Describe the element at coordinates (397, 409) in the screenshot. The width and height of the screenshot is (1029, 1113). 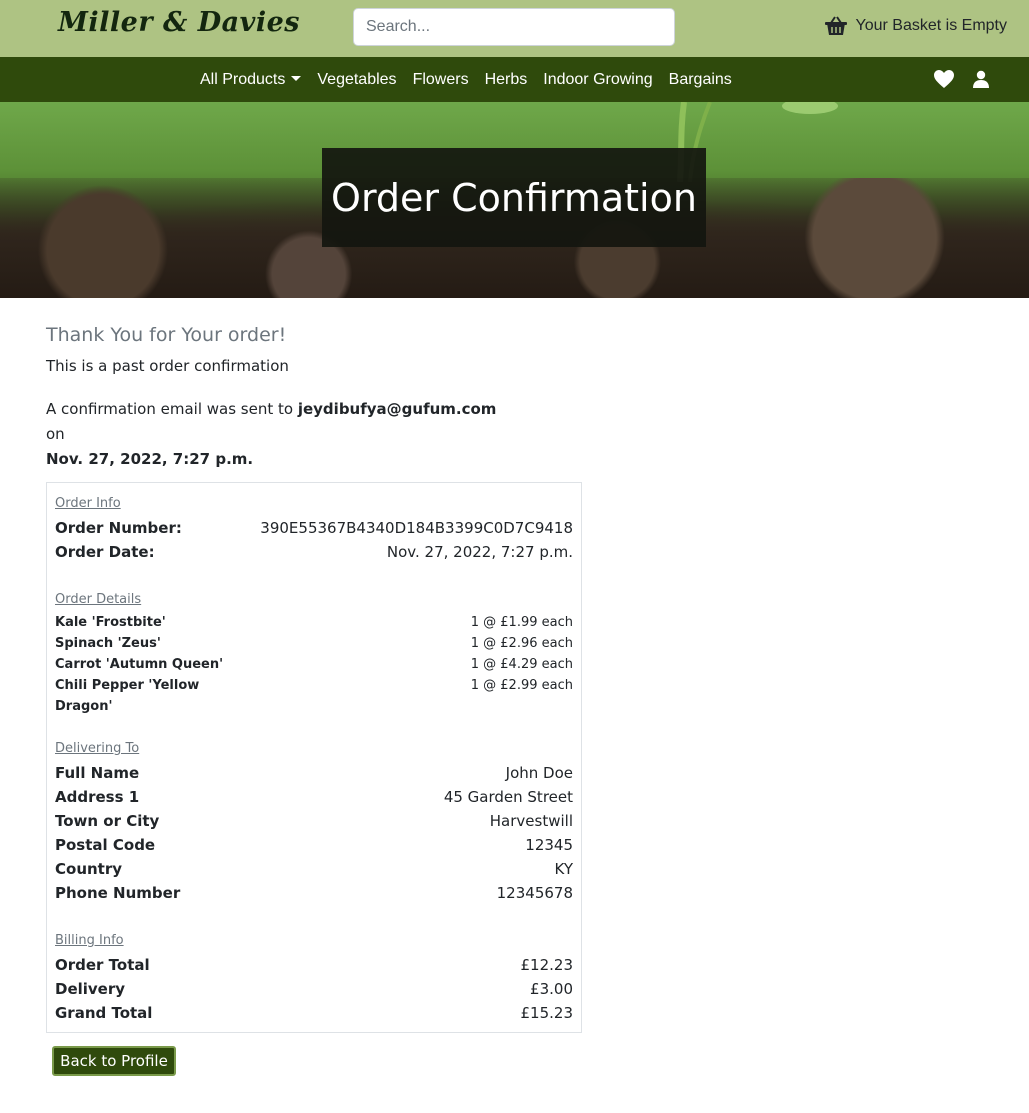
I see `customer-email: jeydibufya@gufum.com` at that location.